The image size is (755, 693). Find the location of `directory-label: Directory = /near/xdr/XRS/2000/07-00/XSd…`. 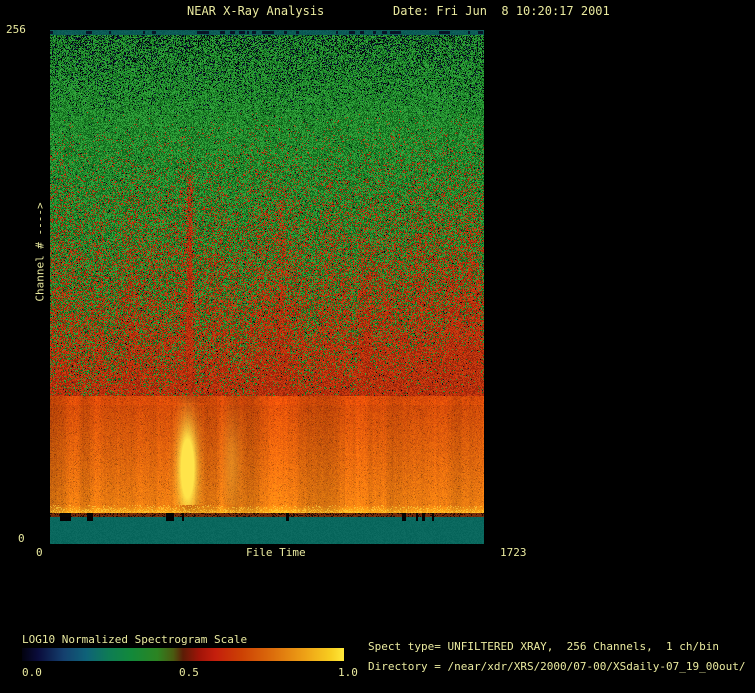

directory-label: Directory = /near/xdr/XRS/2000/07-00/XSd… is located at coordinates (557, 666).